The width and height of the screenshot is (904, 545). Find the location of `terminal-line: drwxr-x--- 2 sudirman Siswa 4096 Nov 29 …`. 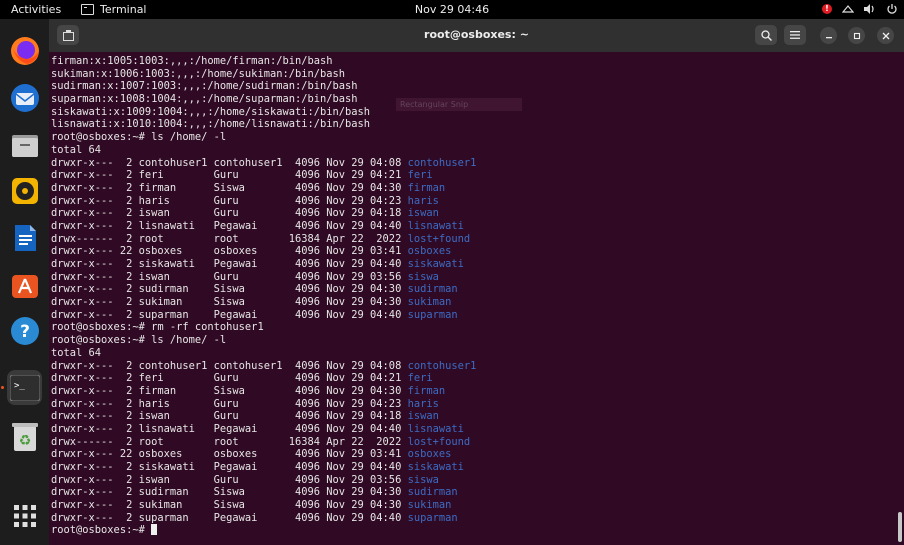

terminal-line: drwxr-x--- 2 sudirman Siswa 4096 Nov 29 … is located at coordinates (466, 492).